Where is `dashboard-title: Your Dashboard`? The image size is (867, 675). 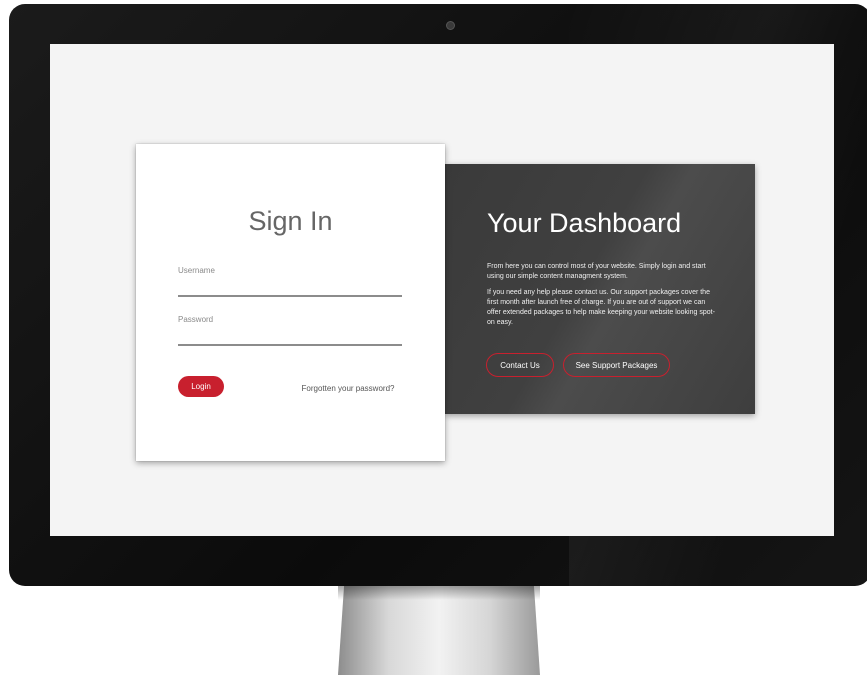 dashboard-title: Your Dashboard is located at coordinates (584, 223).